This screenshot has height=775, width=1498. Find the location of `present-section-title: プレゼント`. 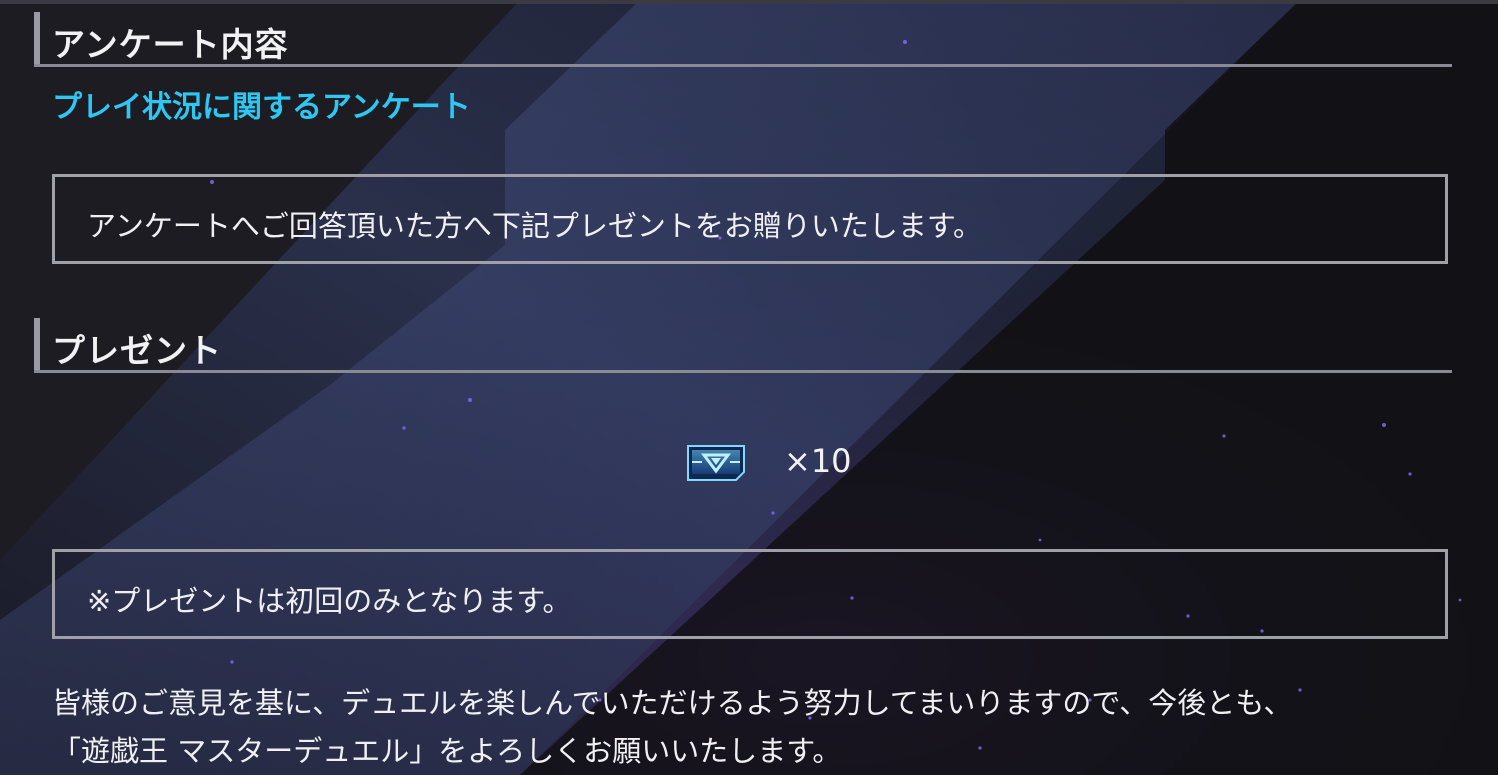

present-section-title: プレゼント is located at coordinates (137, 350).